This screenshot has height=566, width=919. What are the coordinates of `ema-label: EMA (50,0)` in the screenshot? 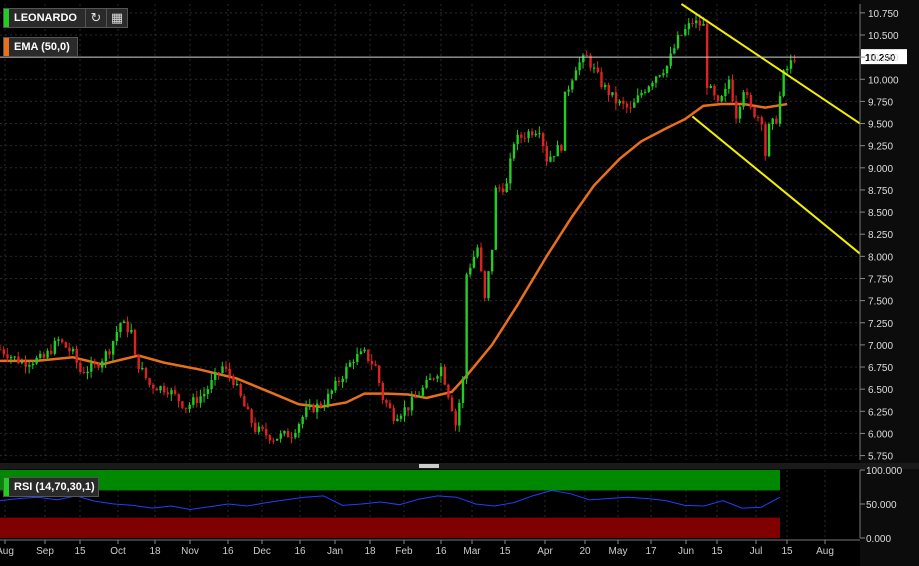 It's located at (42, 47).